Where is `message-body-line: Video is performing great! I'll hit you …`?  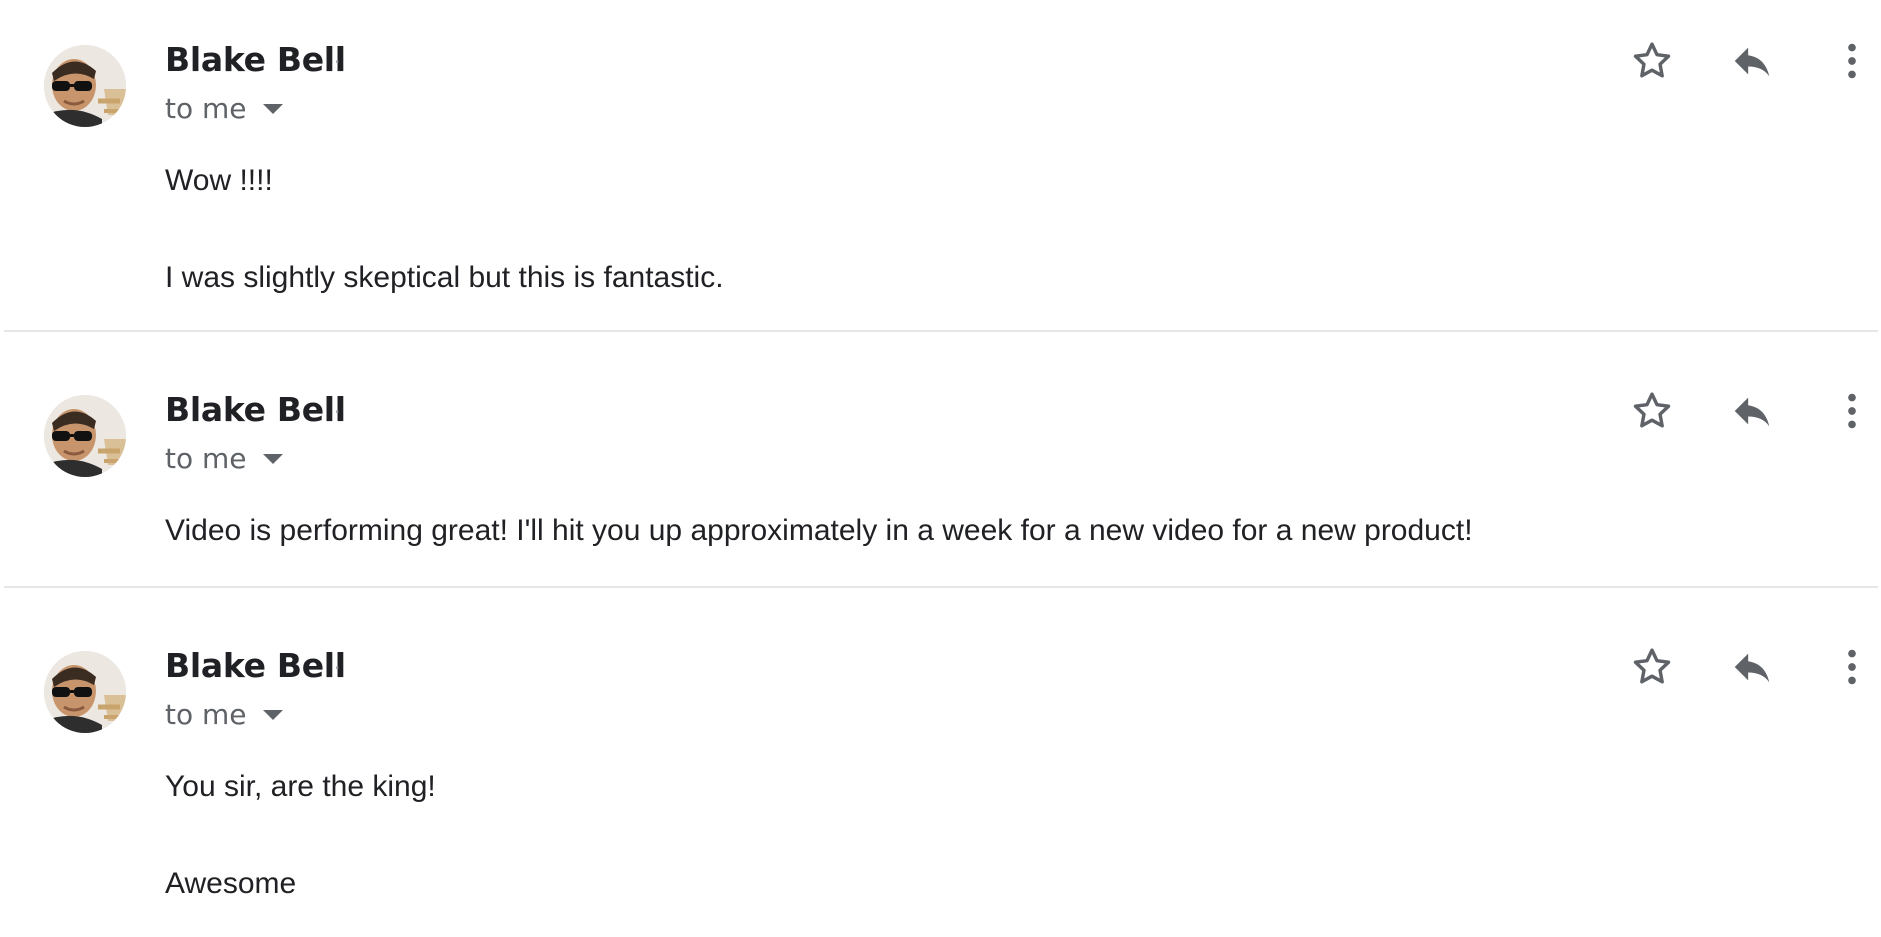
message-body-line: Video is performing great! I'll hit you … is located at coordinates (819, 530).